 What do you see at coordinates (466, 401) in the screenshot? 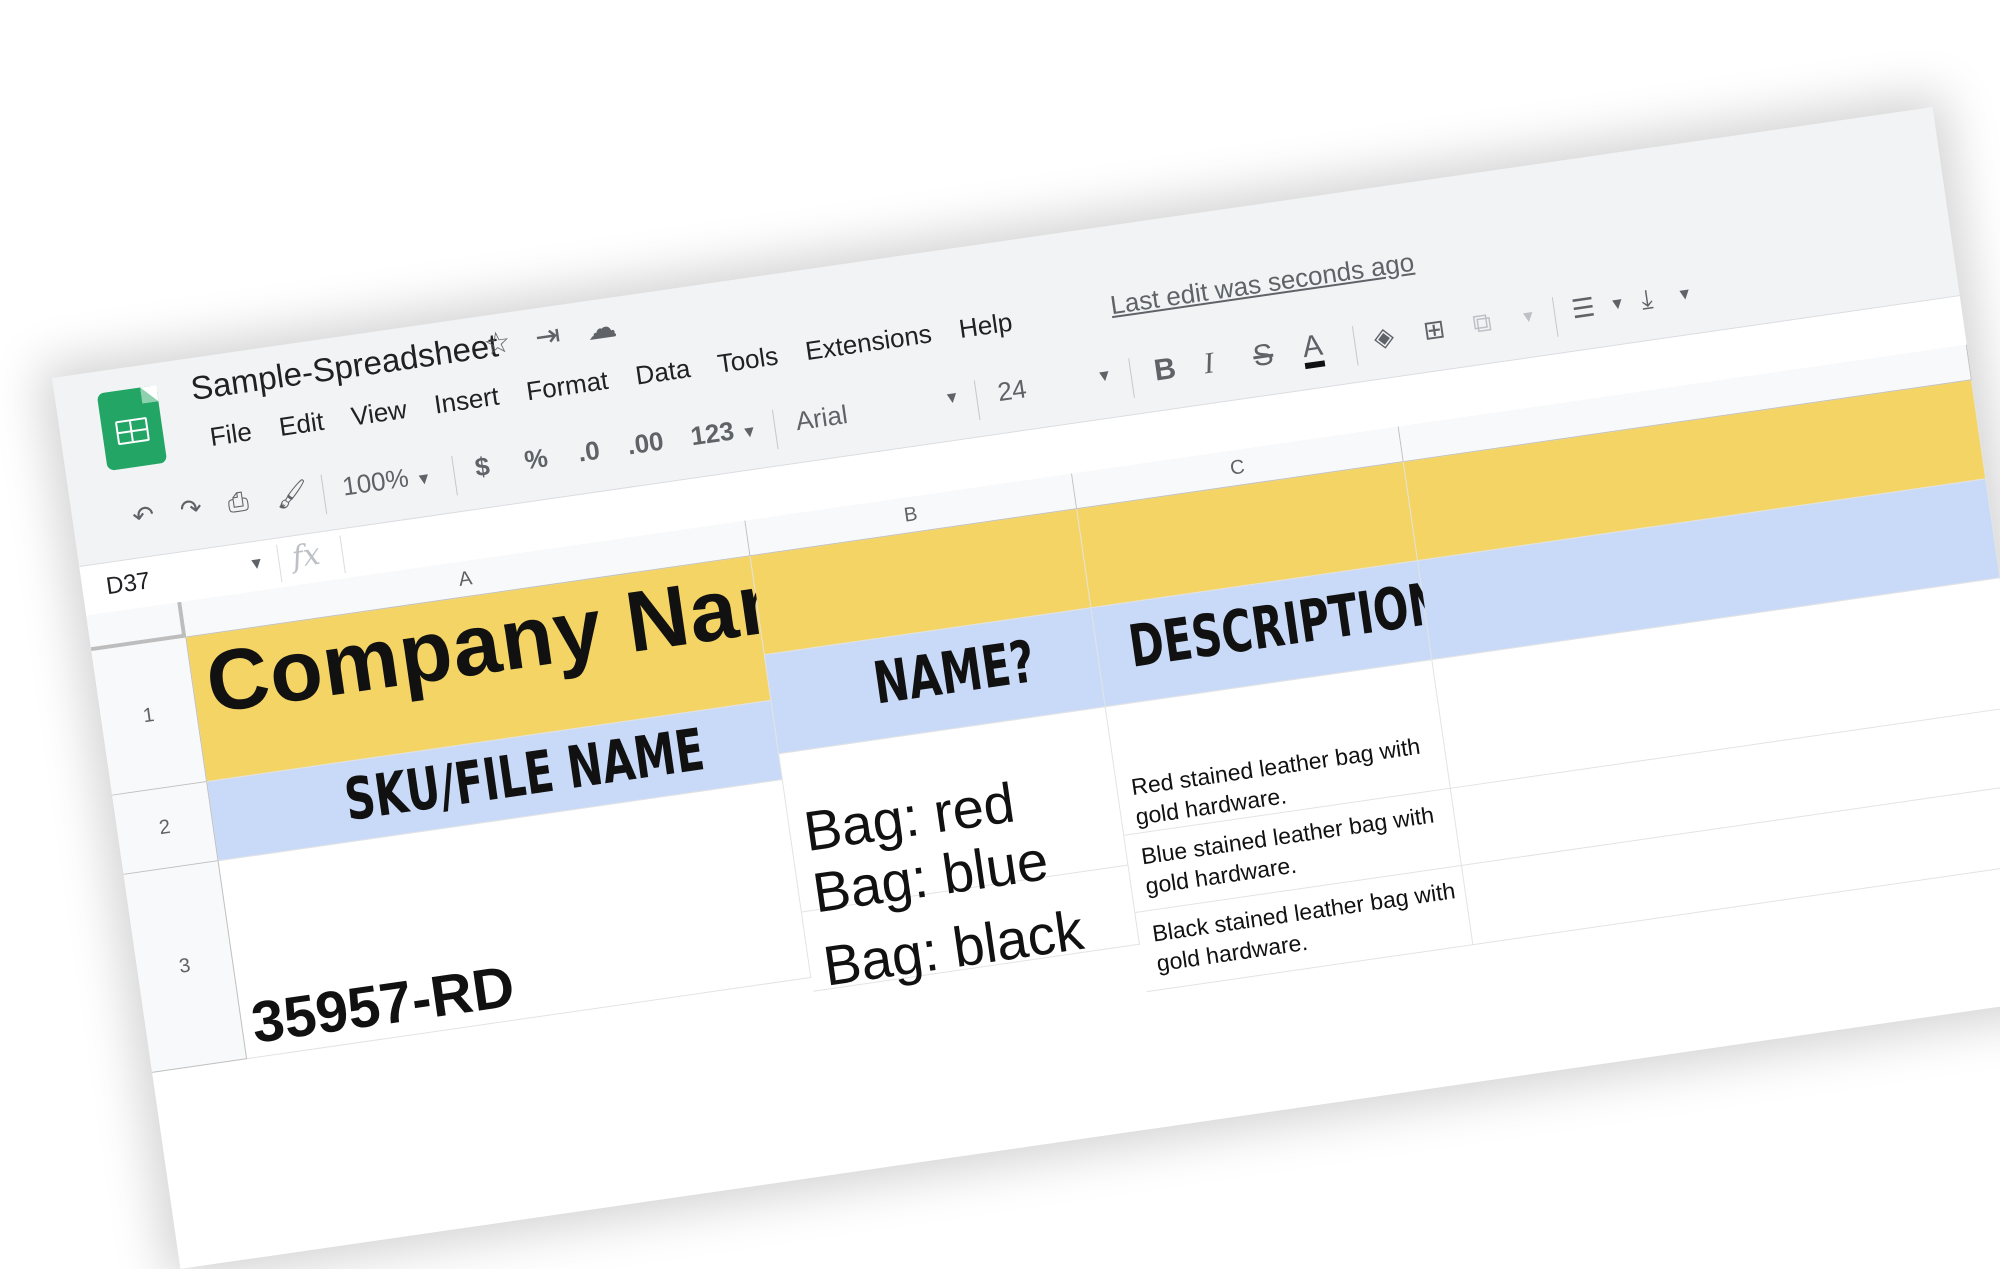
I see `menu-insert: Insert` at bounding box center [466, 401].